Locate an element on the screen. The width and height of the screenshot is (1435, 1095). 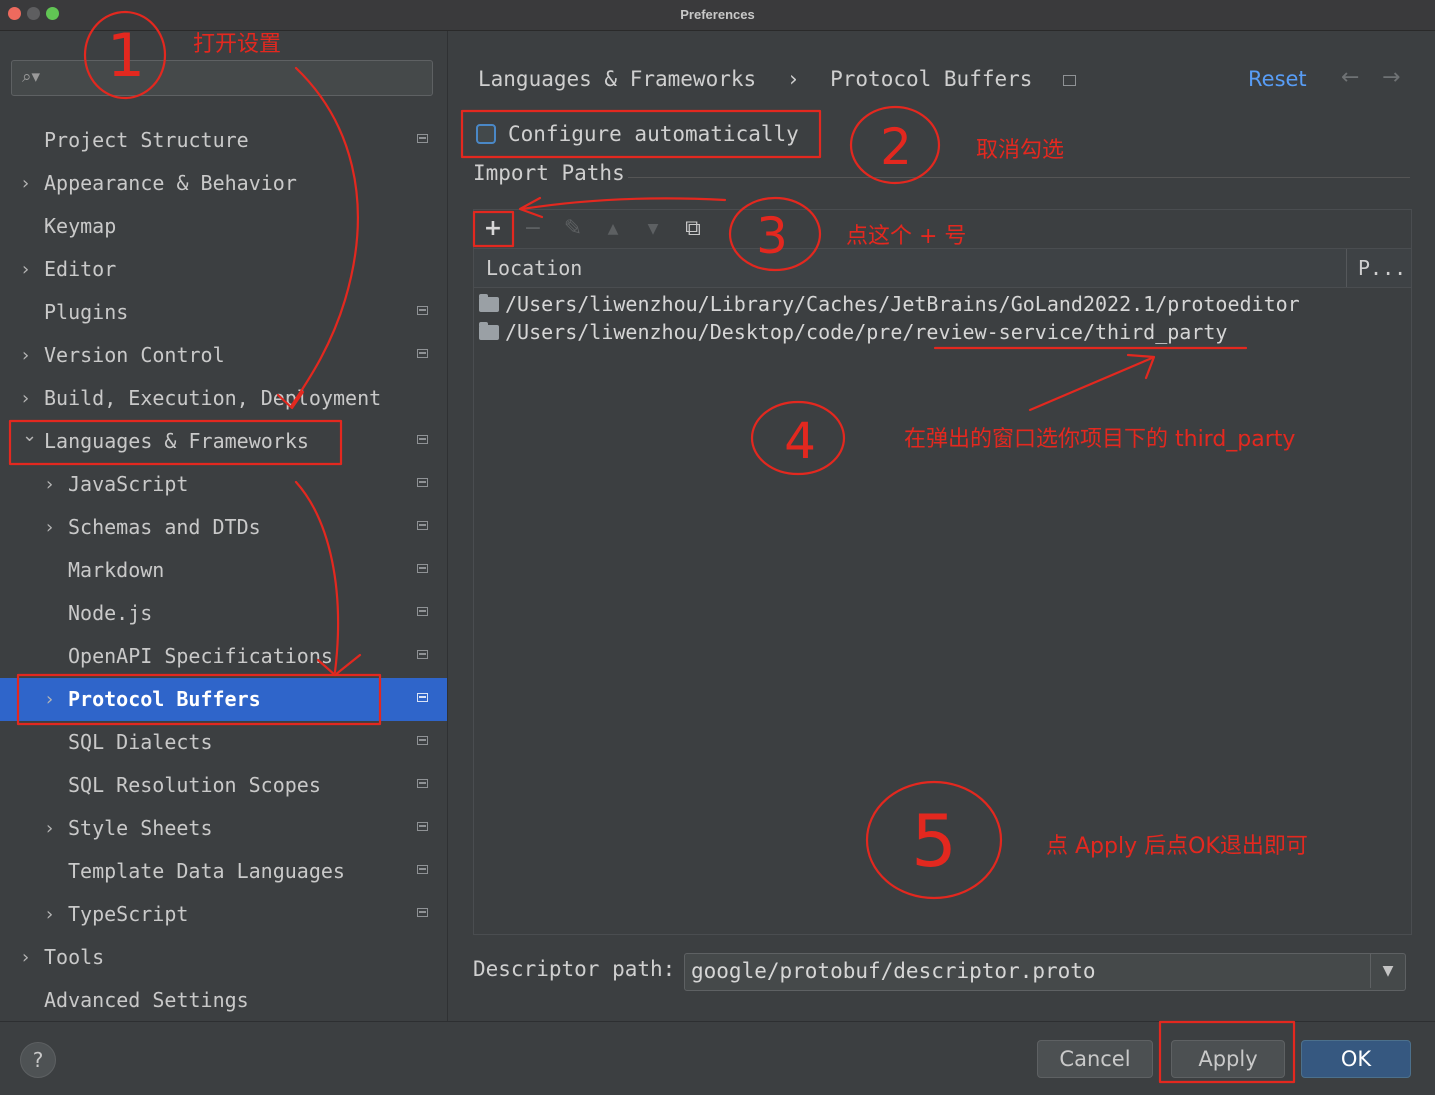
sidebar-item-editor: › Editor is located at coordinates (223, 269).